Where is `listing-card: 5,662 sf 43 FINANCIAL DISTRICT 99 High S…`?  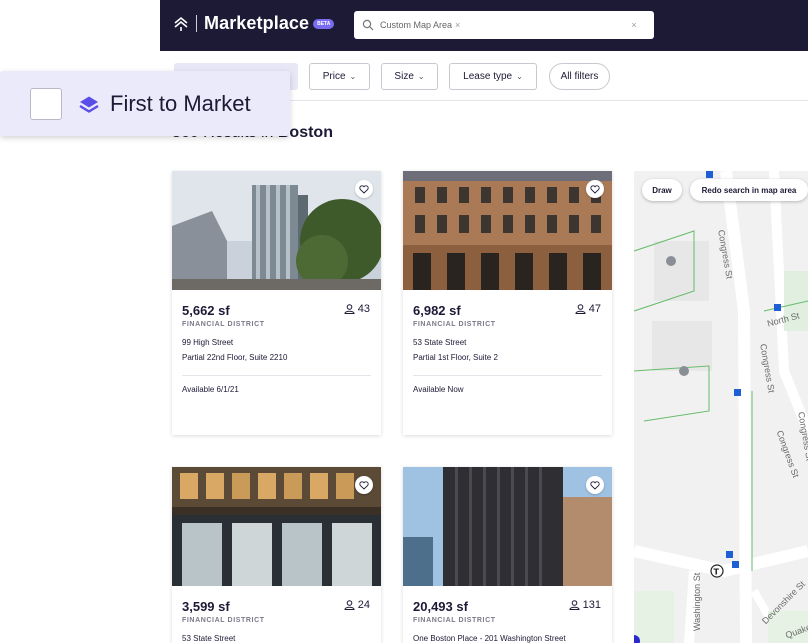
listing-card: 5,662 sf 43 FINANCIAL DISTRICT 99 High S… is located at coordinates (276, 303).